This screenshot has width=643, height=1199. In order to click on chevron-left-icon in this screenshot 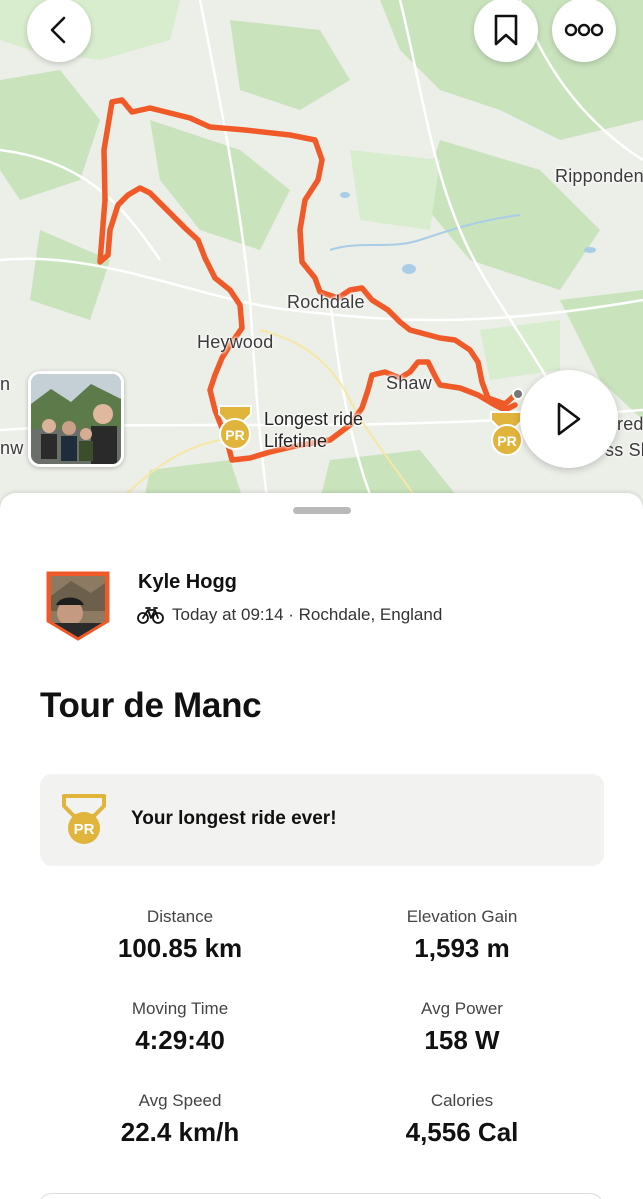, I will do `click(58, 30)`.